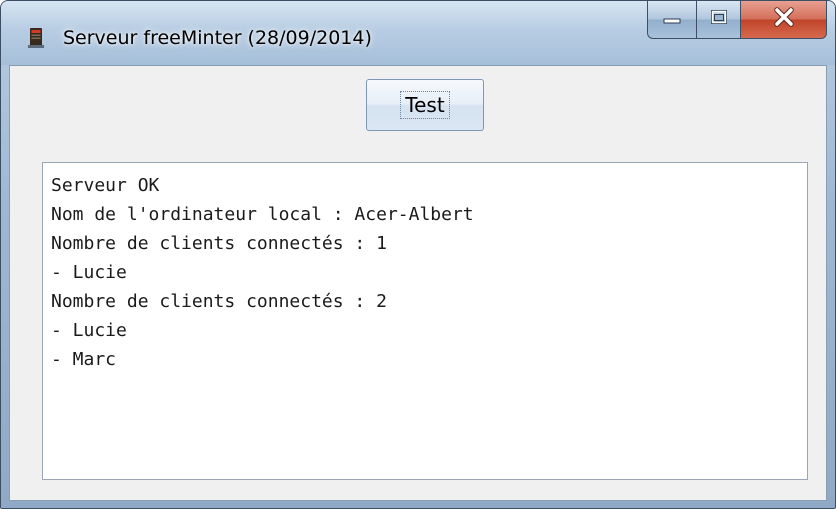  I want to click on maximize-button, so click(719, 20).